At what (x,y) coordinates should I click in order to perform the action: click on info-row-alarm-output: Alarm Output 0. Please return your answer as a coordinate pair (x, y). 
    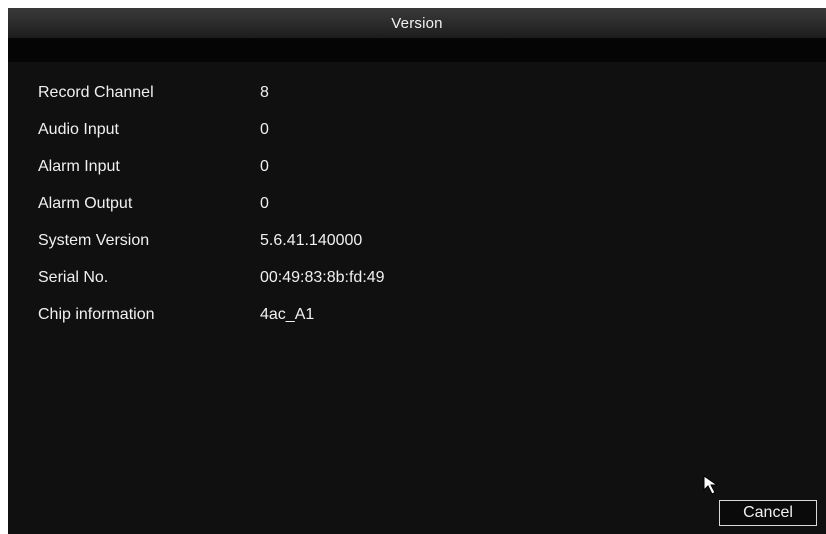
    Looking at the image, I should click on (211, 203).